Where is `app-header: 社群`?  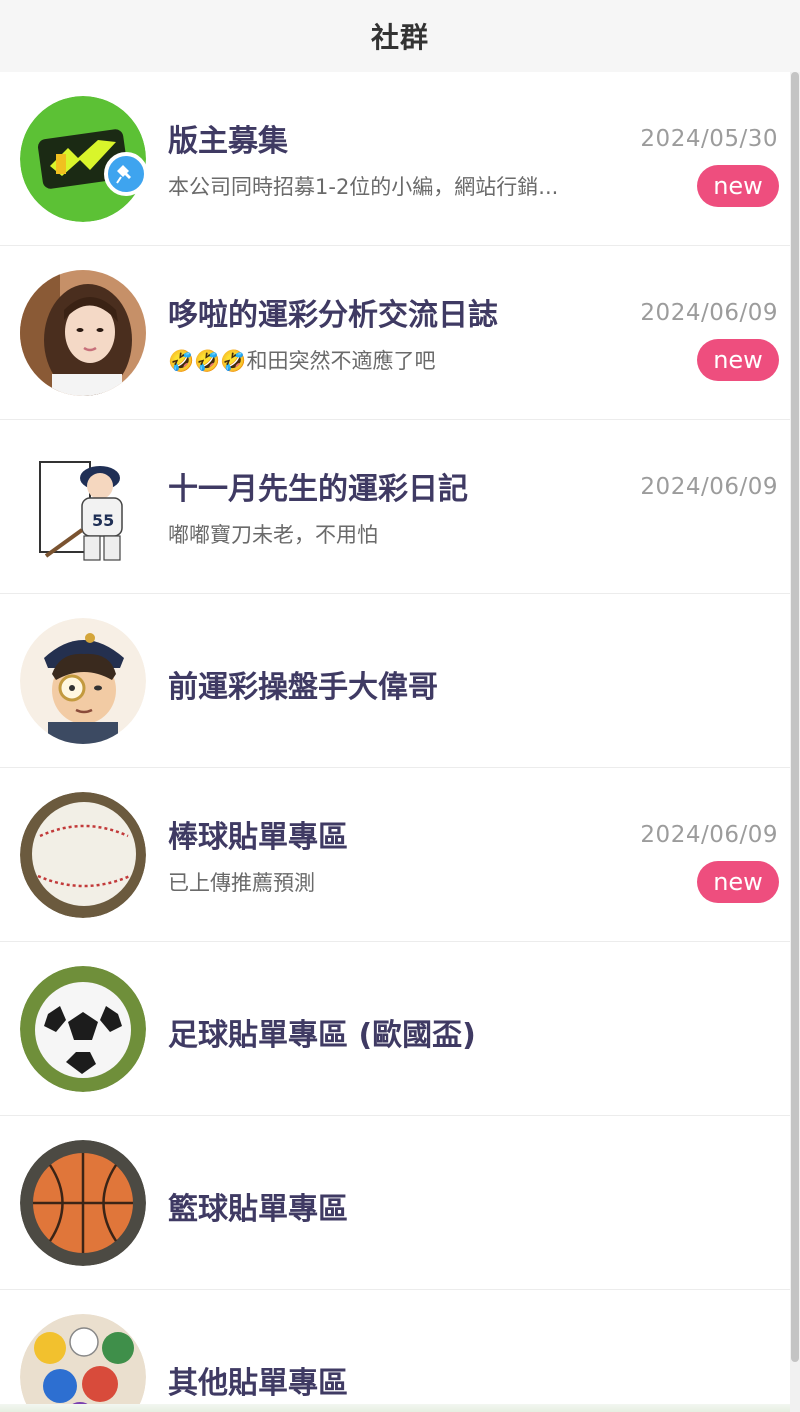 app-header: 社群 is located at coordinates (400, 36).